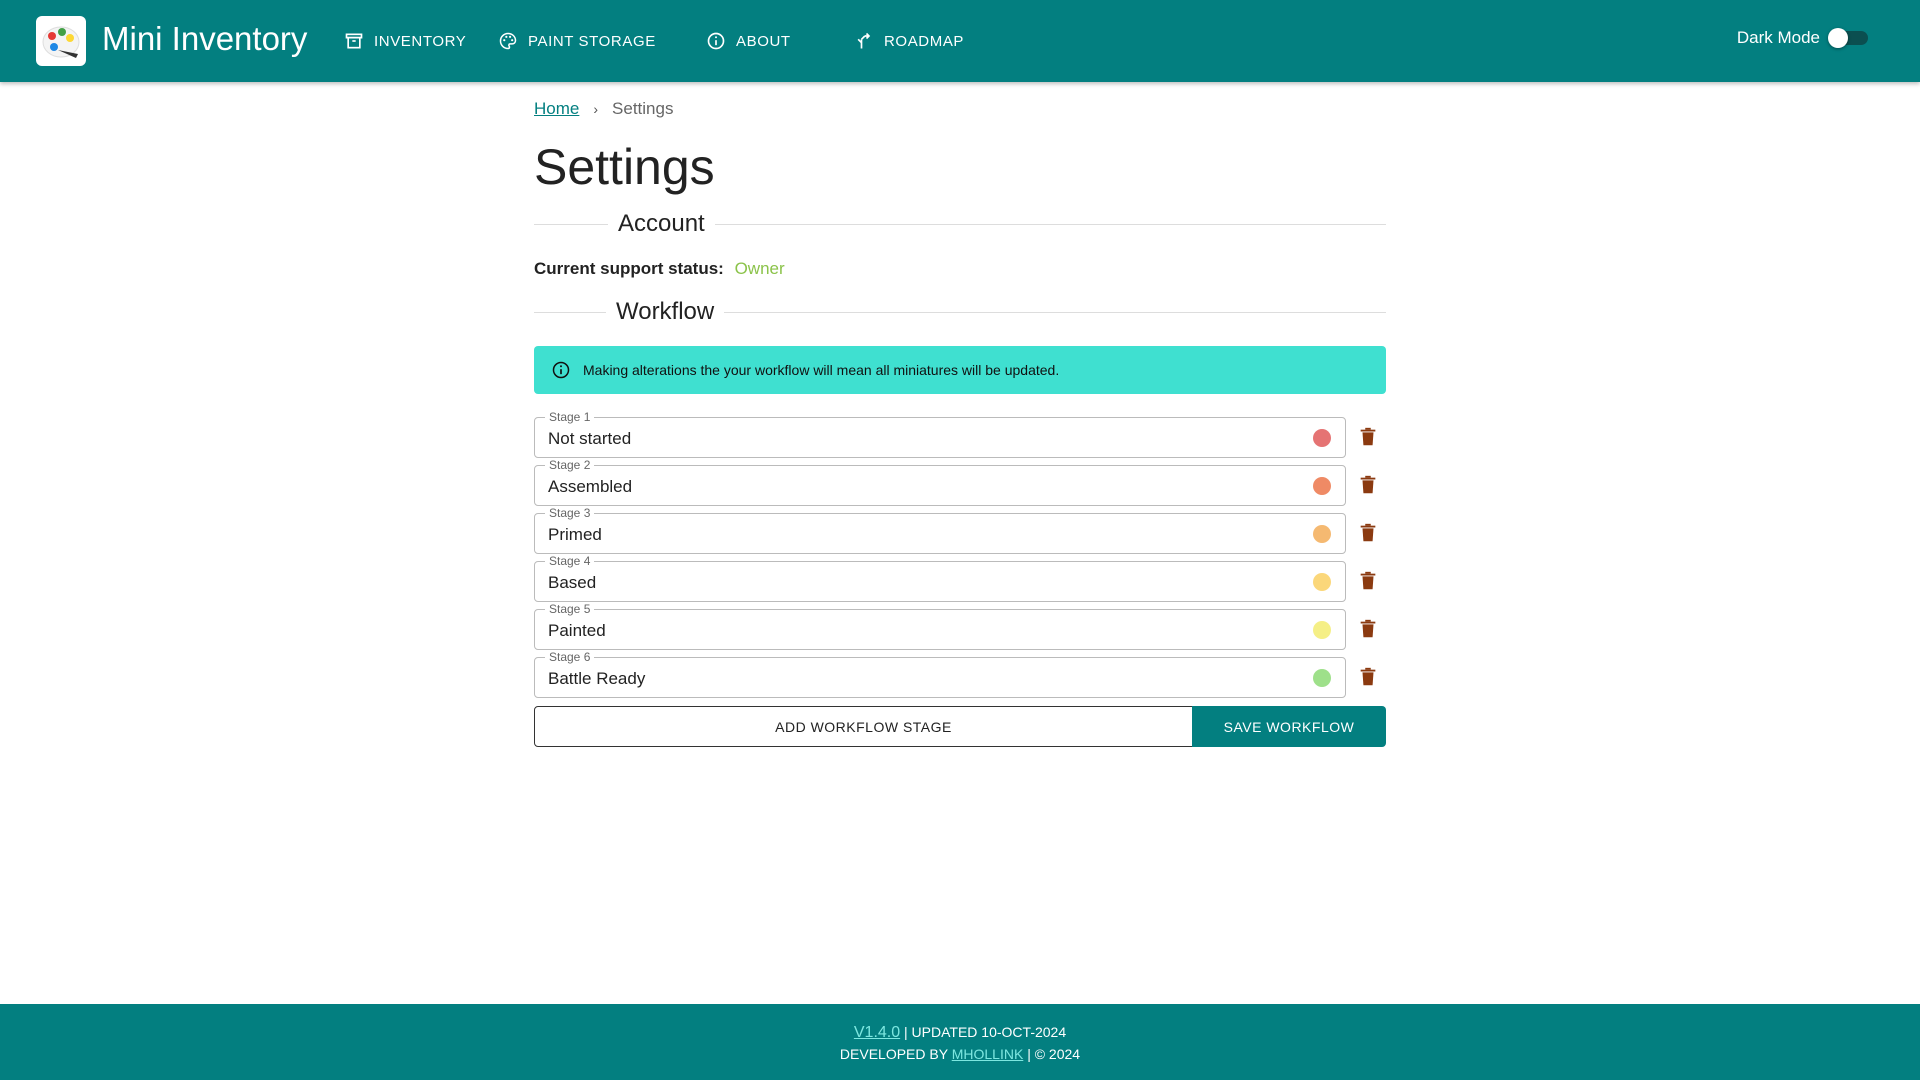  I want to click on nav-about: ABOUT, so click(748, 41).